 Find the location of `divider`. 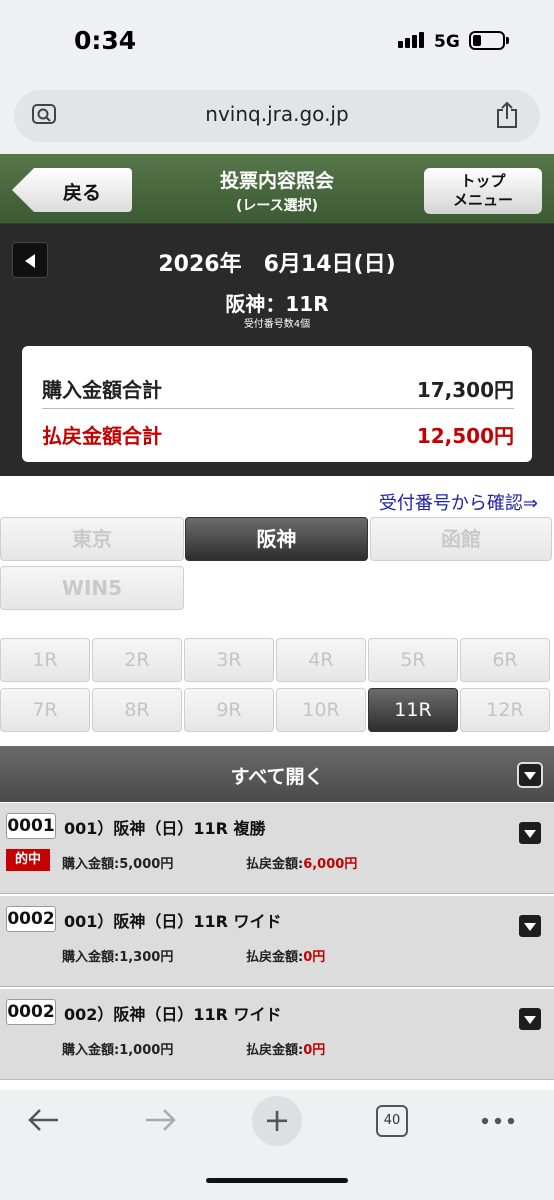

divider is located at coordinates (278, 408).